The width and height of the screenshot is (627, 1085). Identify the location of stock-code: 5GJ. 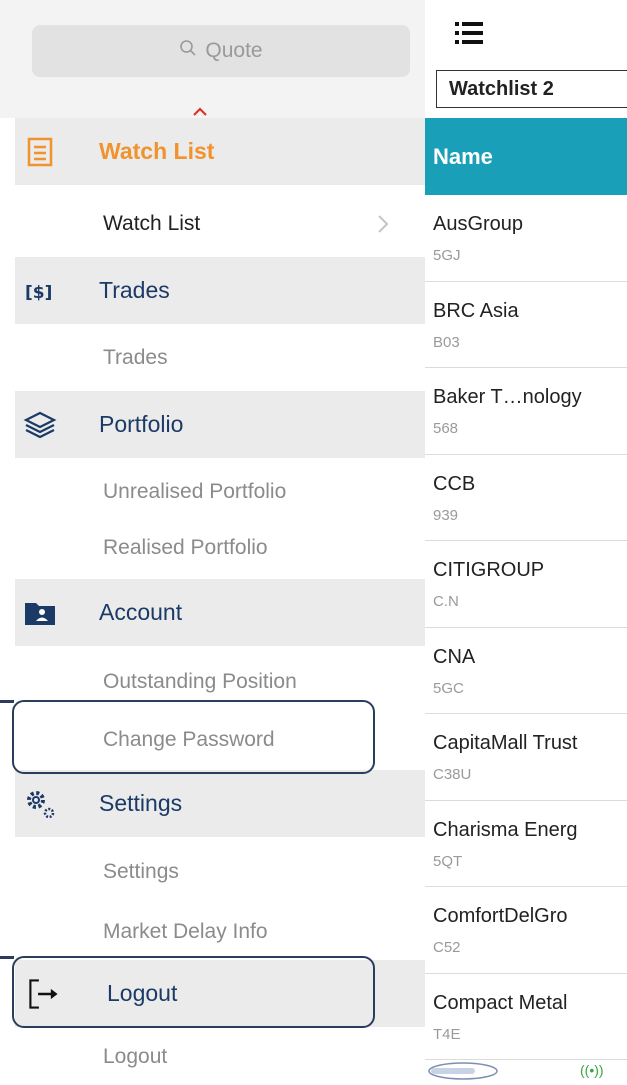
(447, 255).